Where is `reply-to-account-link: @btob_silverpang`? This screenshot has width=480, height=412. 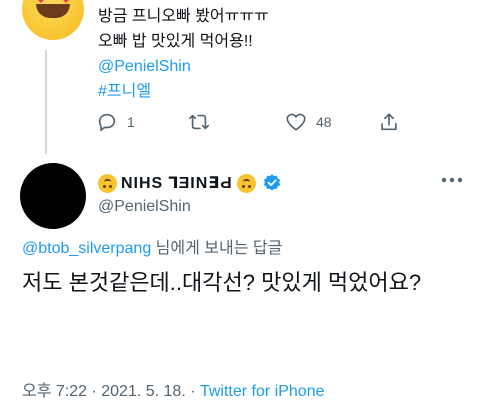
reply-to-account-link: @btob_silverpang is located at coordinates (86, 248).